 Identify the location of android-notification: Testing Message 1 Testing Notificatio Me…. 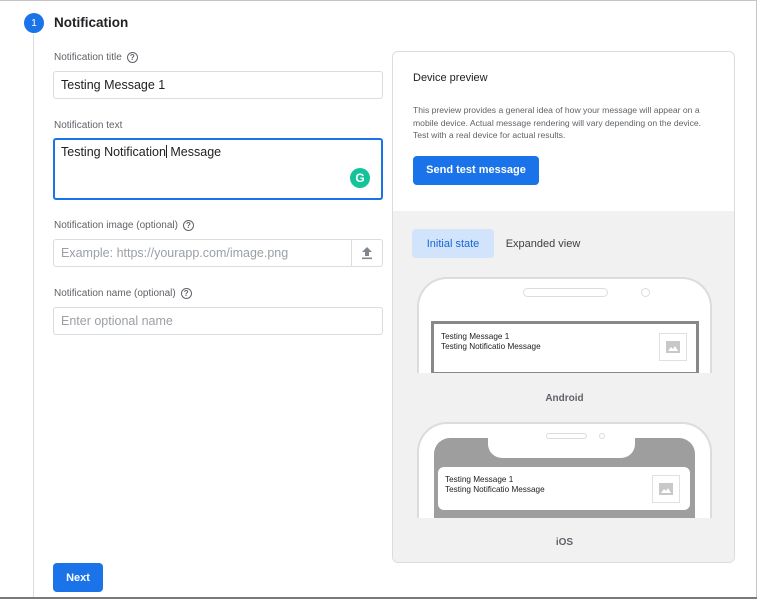
(565, 347).